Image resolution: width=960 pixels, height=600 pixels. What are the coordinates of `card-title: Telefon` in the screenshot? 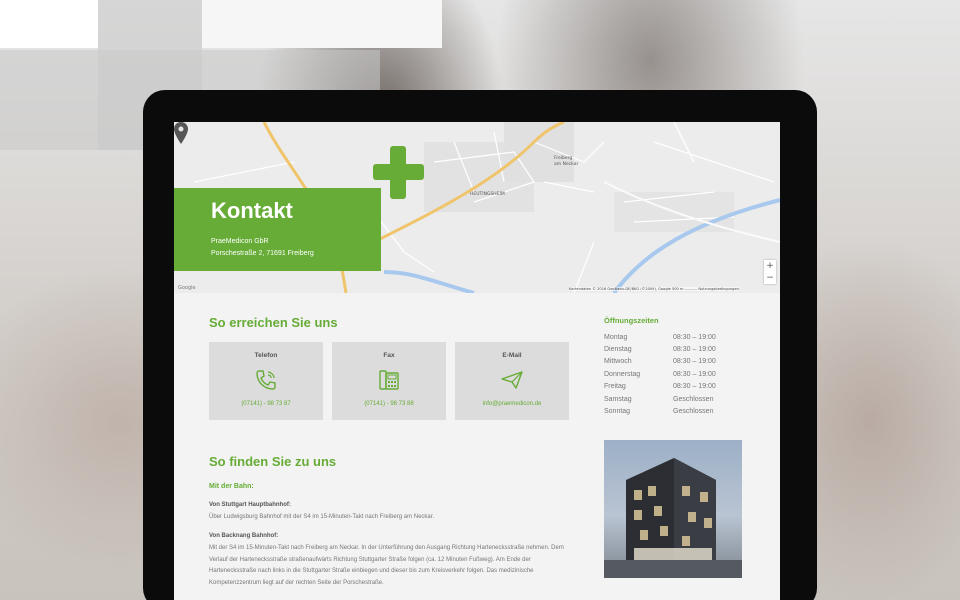 It's located at (266, 355).